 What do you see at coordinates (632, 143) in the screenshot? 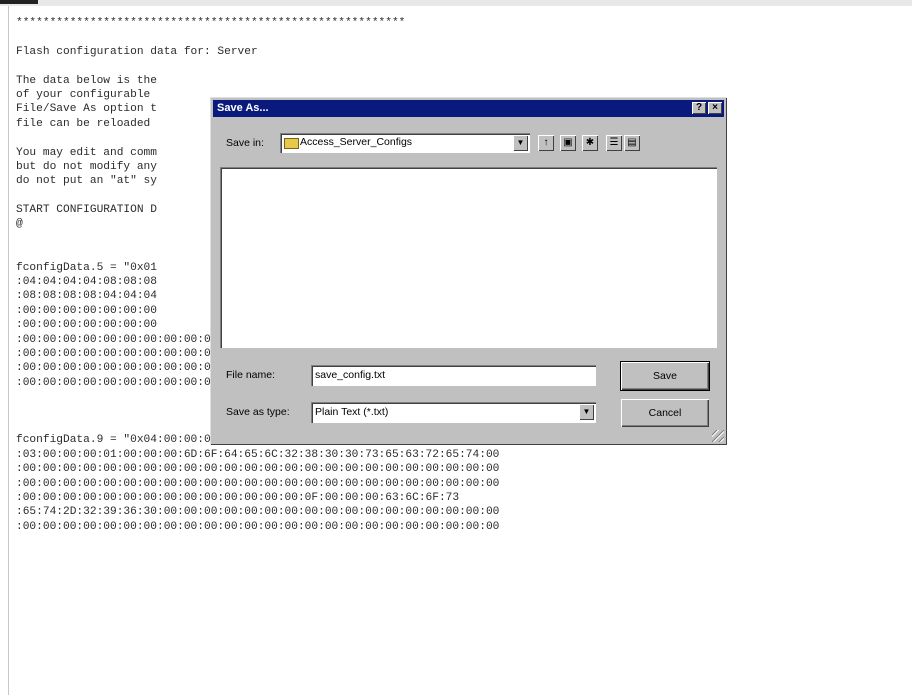
I see `details-view-icon: ▤` at bounding box center [632, 143].